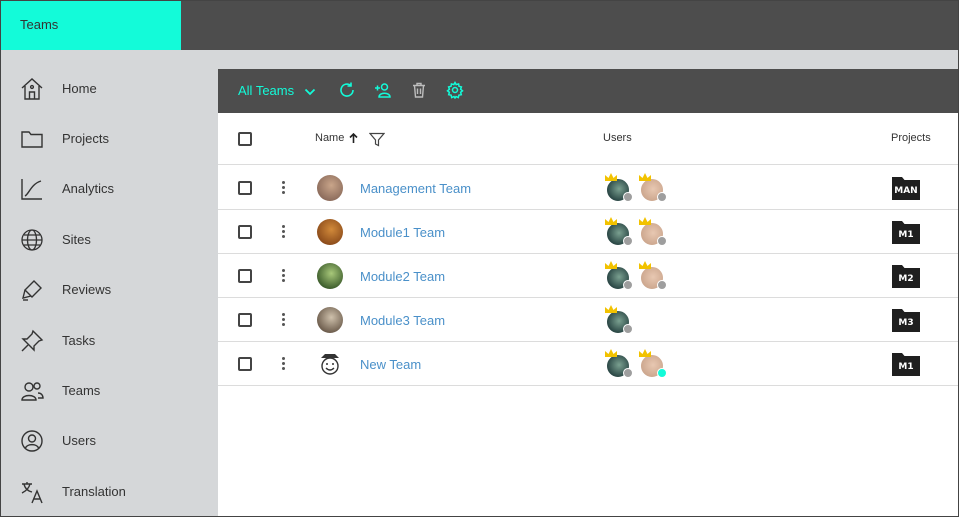  Describe the element at coordinates (906, 188) in the screenshot. I see `project-folder-badge: MAN` at that location.